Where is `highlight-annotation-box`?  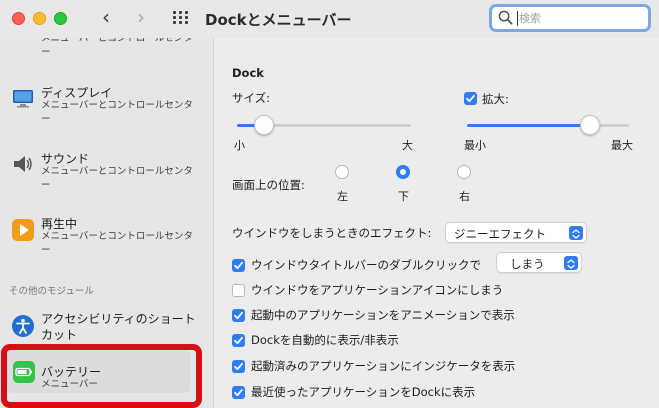
highlight-annotation-box is located at coordinates (101, 376).